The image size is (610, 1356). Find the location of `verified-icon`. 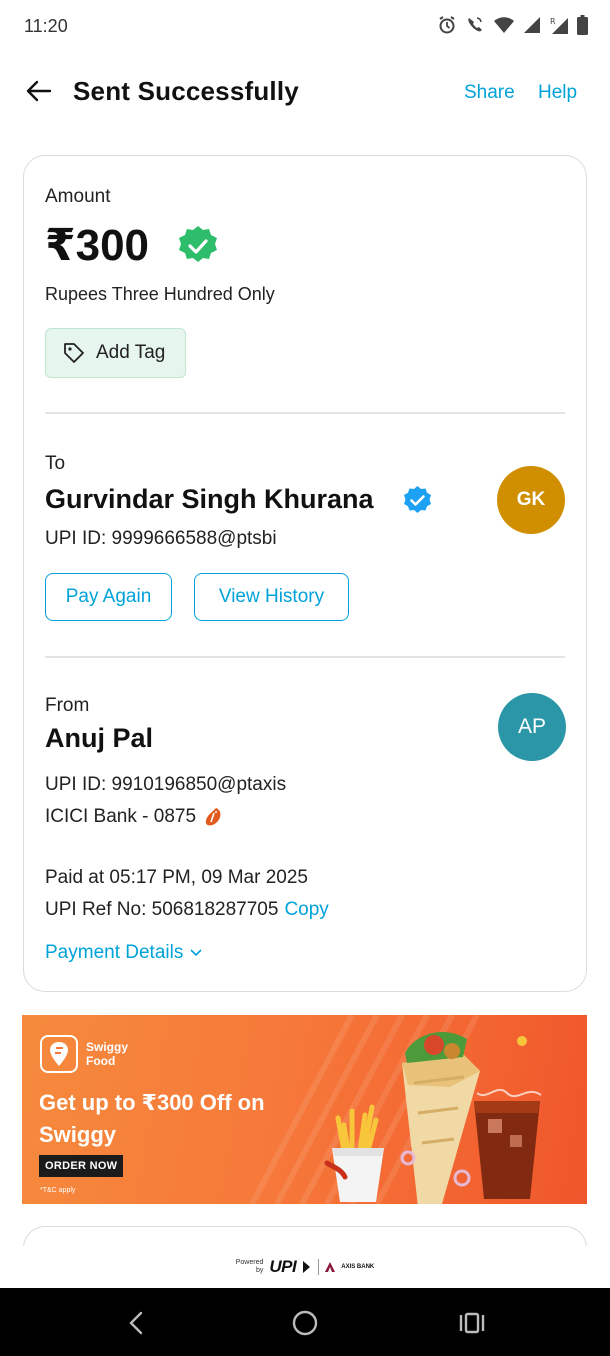

verified-icon is located at coordinates (417, 499).